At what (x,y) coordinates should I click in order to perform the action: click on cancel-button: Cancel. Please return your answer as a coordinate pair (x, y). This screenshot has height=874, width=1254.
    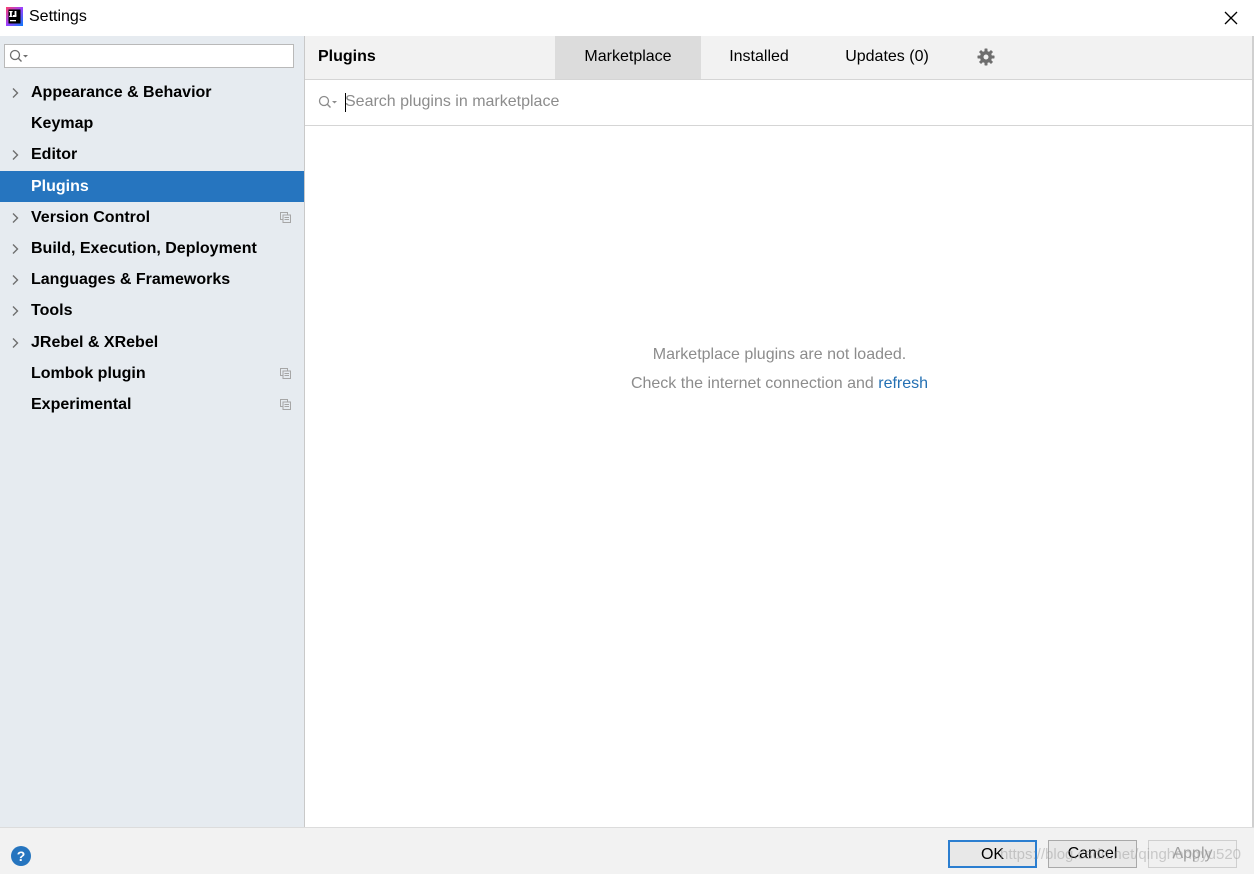
    Looking at the image, I should click on (1092, 854).